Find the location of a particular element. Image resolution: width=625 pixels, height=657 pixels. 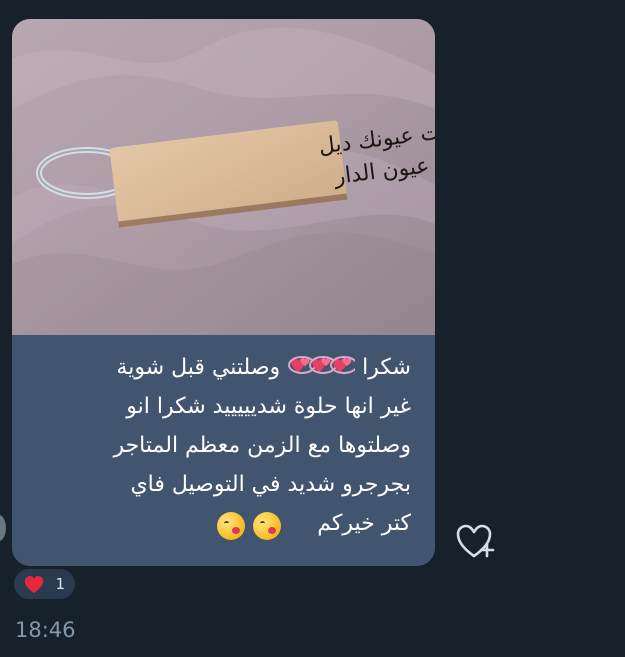

message-line-5-text: كتر خيركم is located at coordinates (364, 523).